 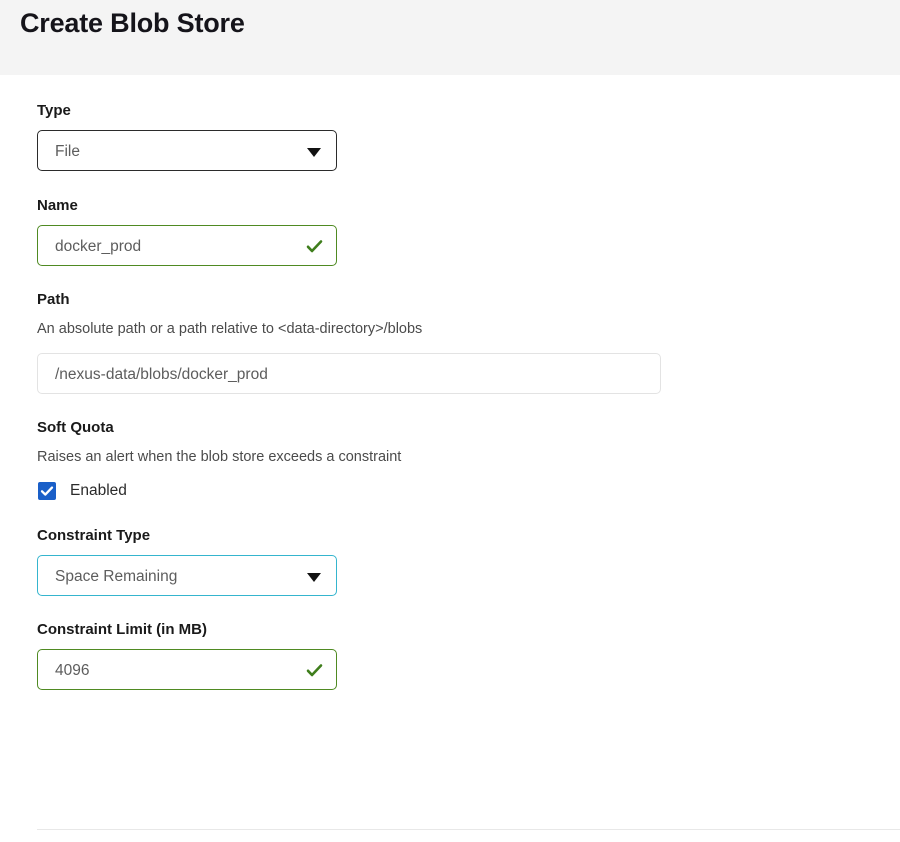 What do you see at coordinates (468, 231) in the screenshot?
I see `field-group-name: Name docker_prod` at bounding box center [468, 231].